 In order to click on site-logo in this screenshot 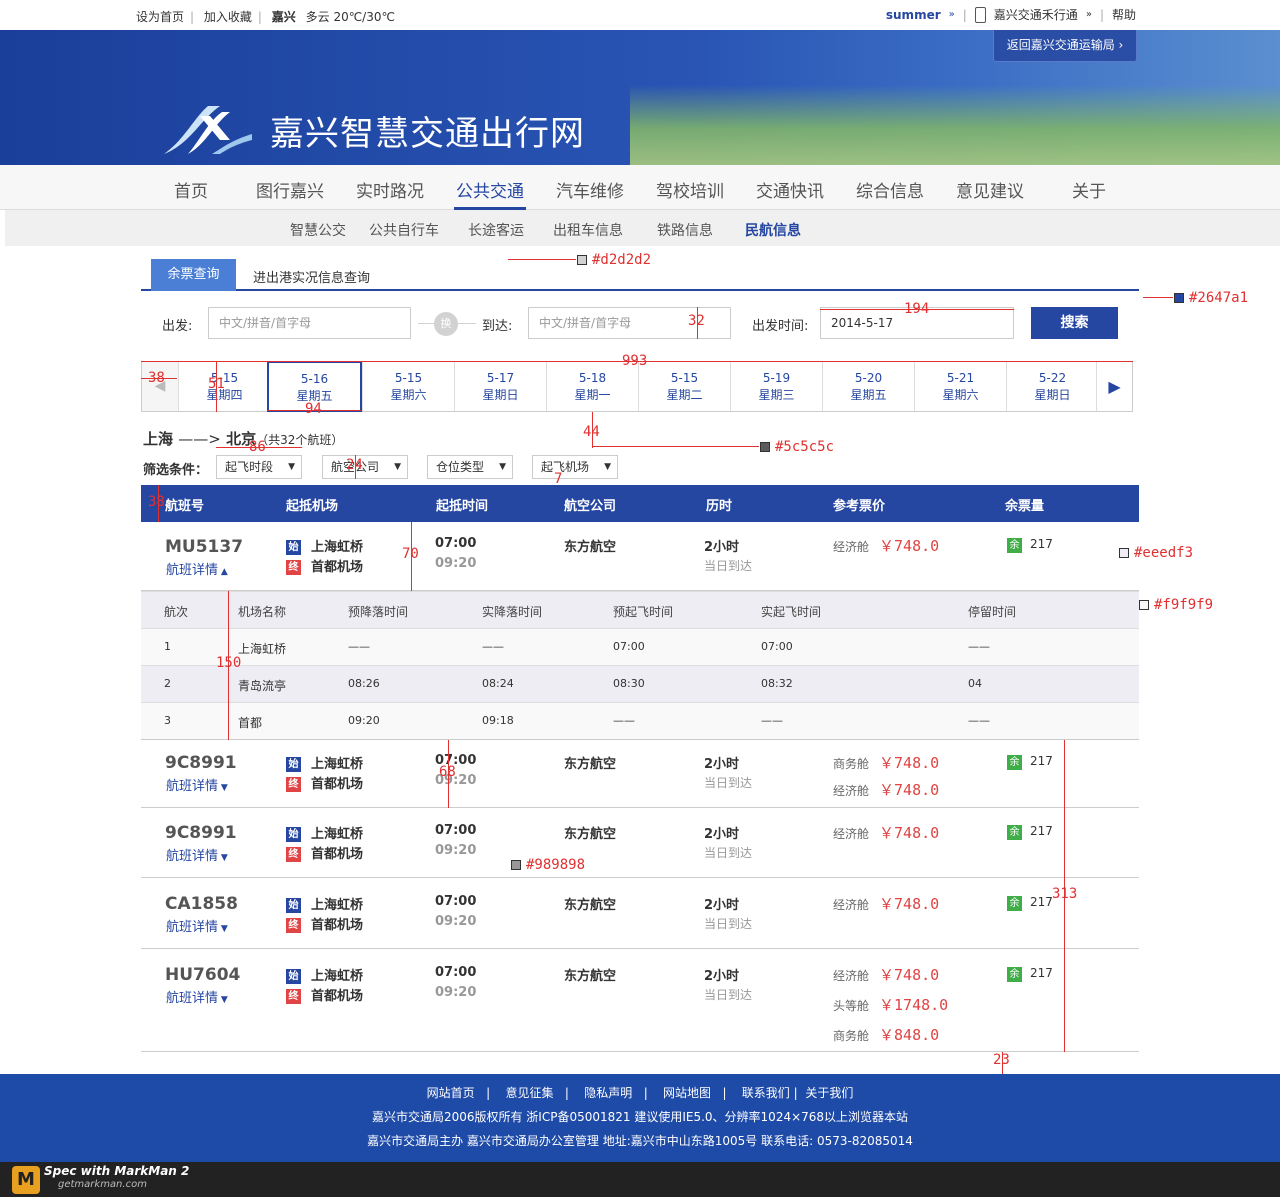, I will do `click(206, 128)`.